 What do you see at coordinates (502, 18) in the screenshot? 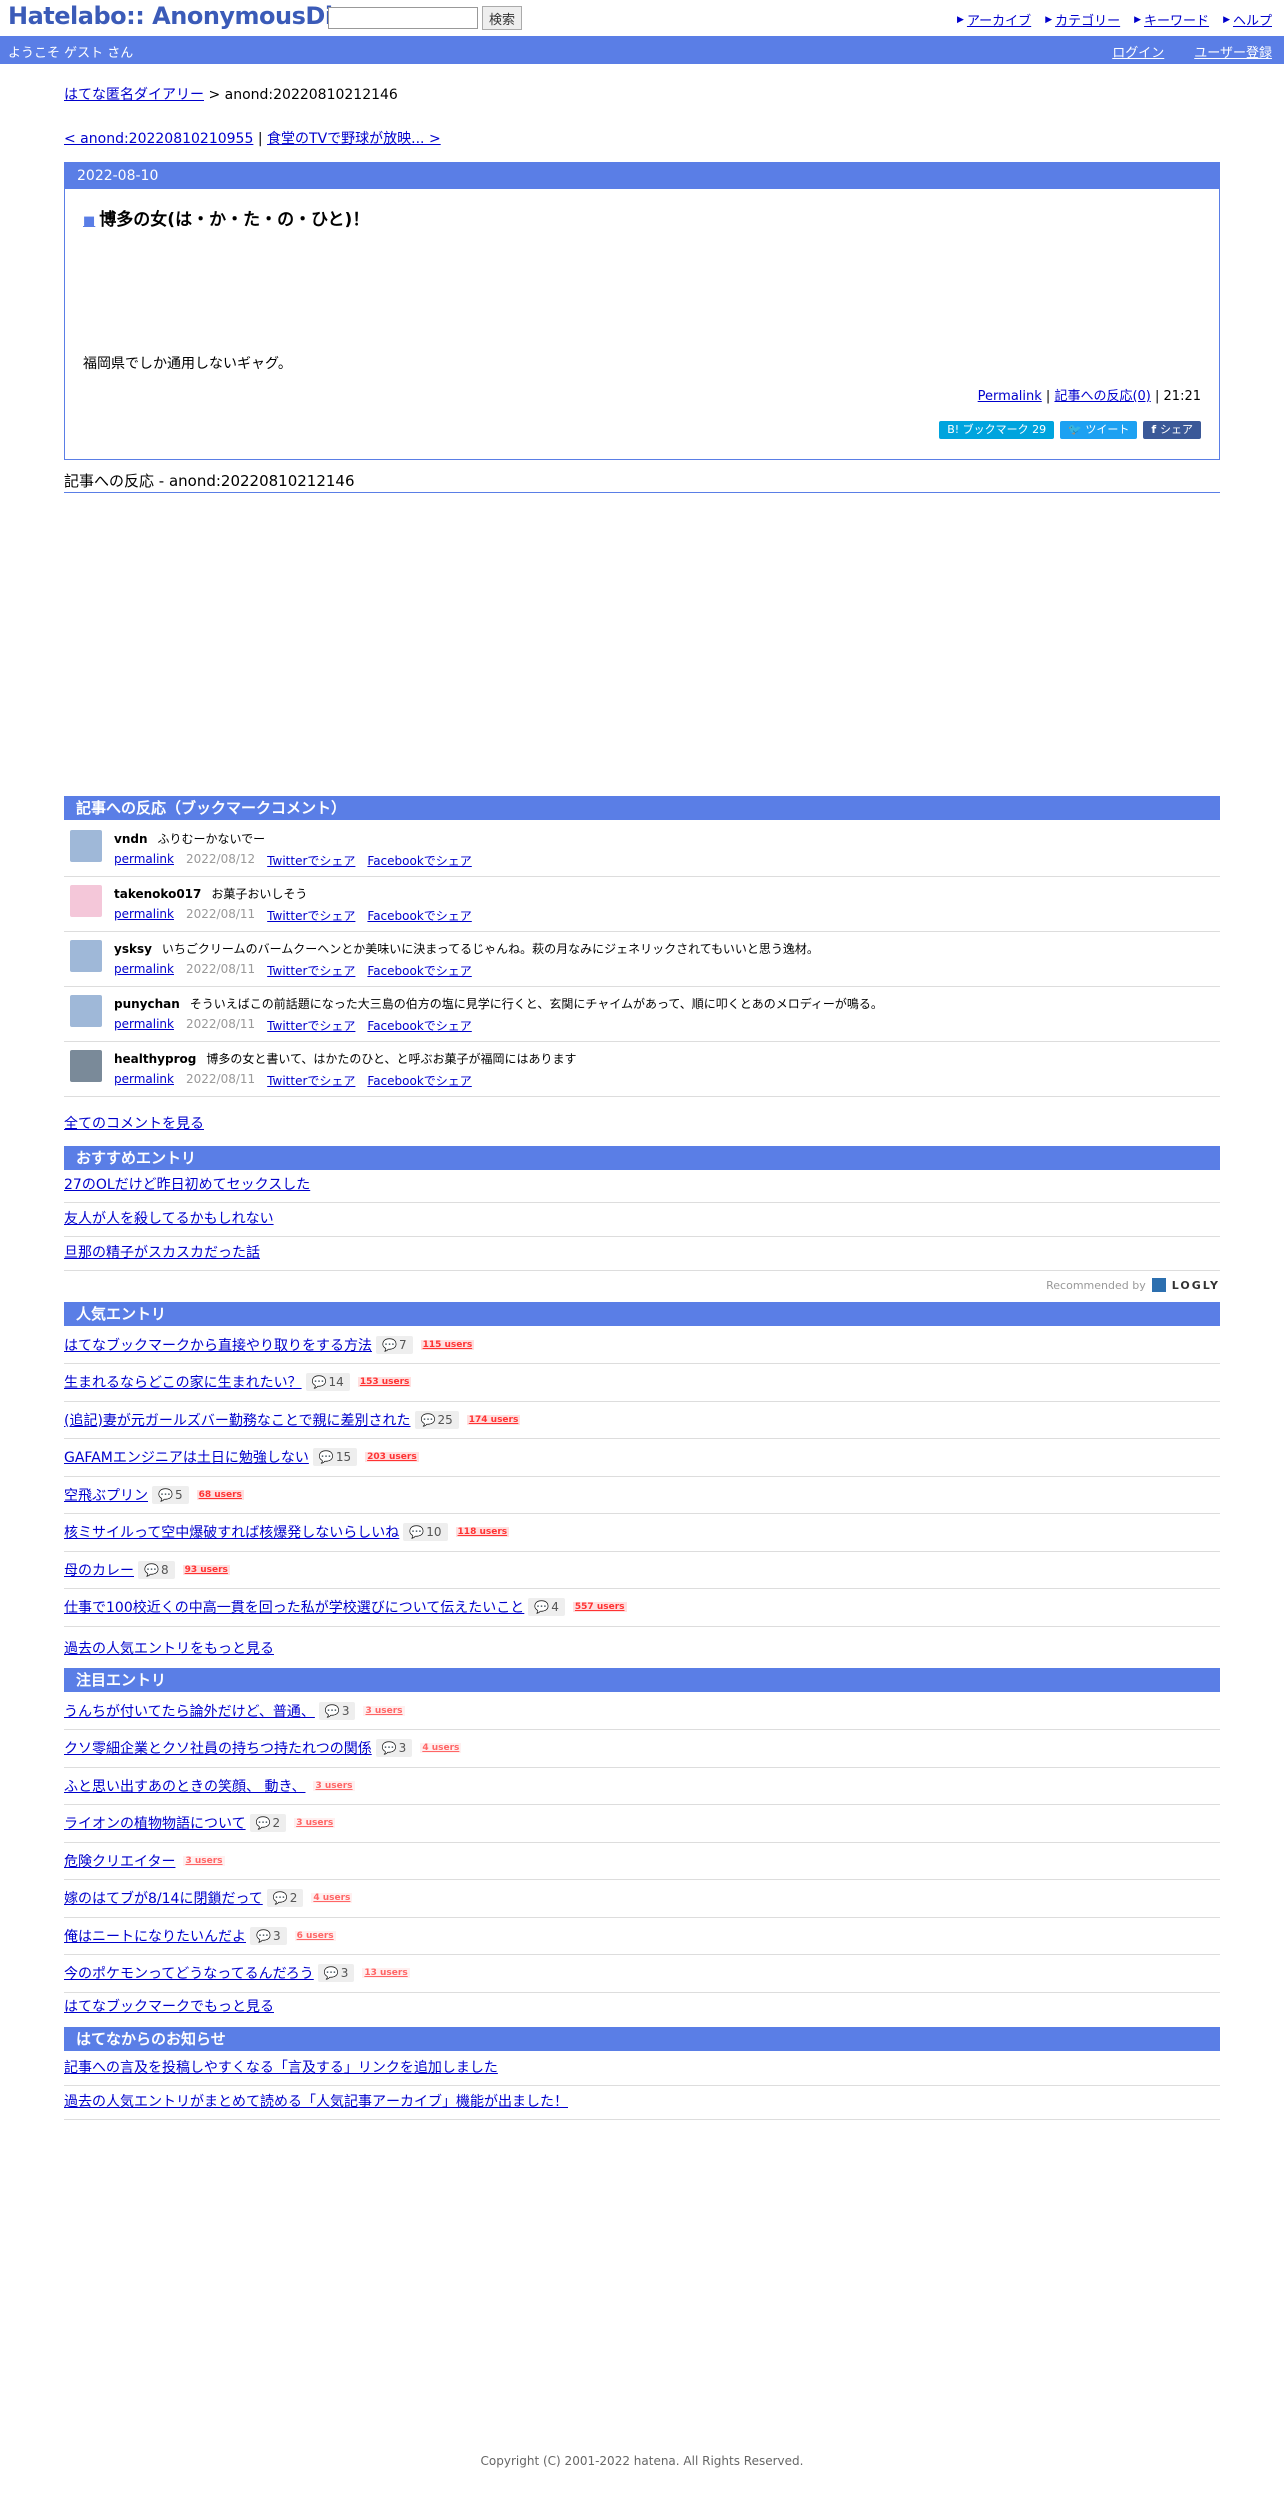
I see `search-button: 検索` at bounding box center [502, 18].